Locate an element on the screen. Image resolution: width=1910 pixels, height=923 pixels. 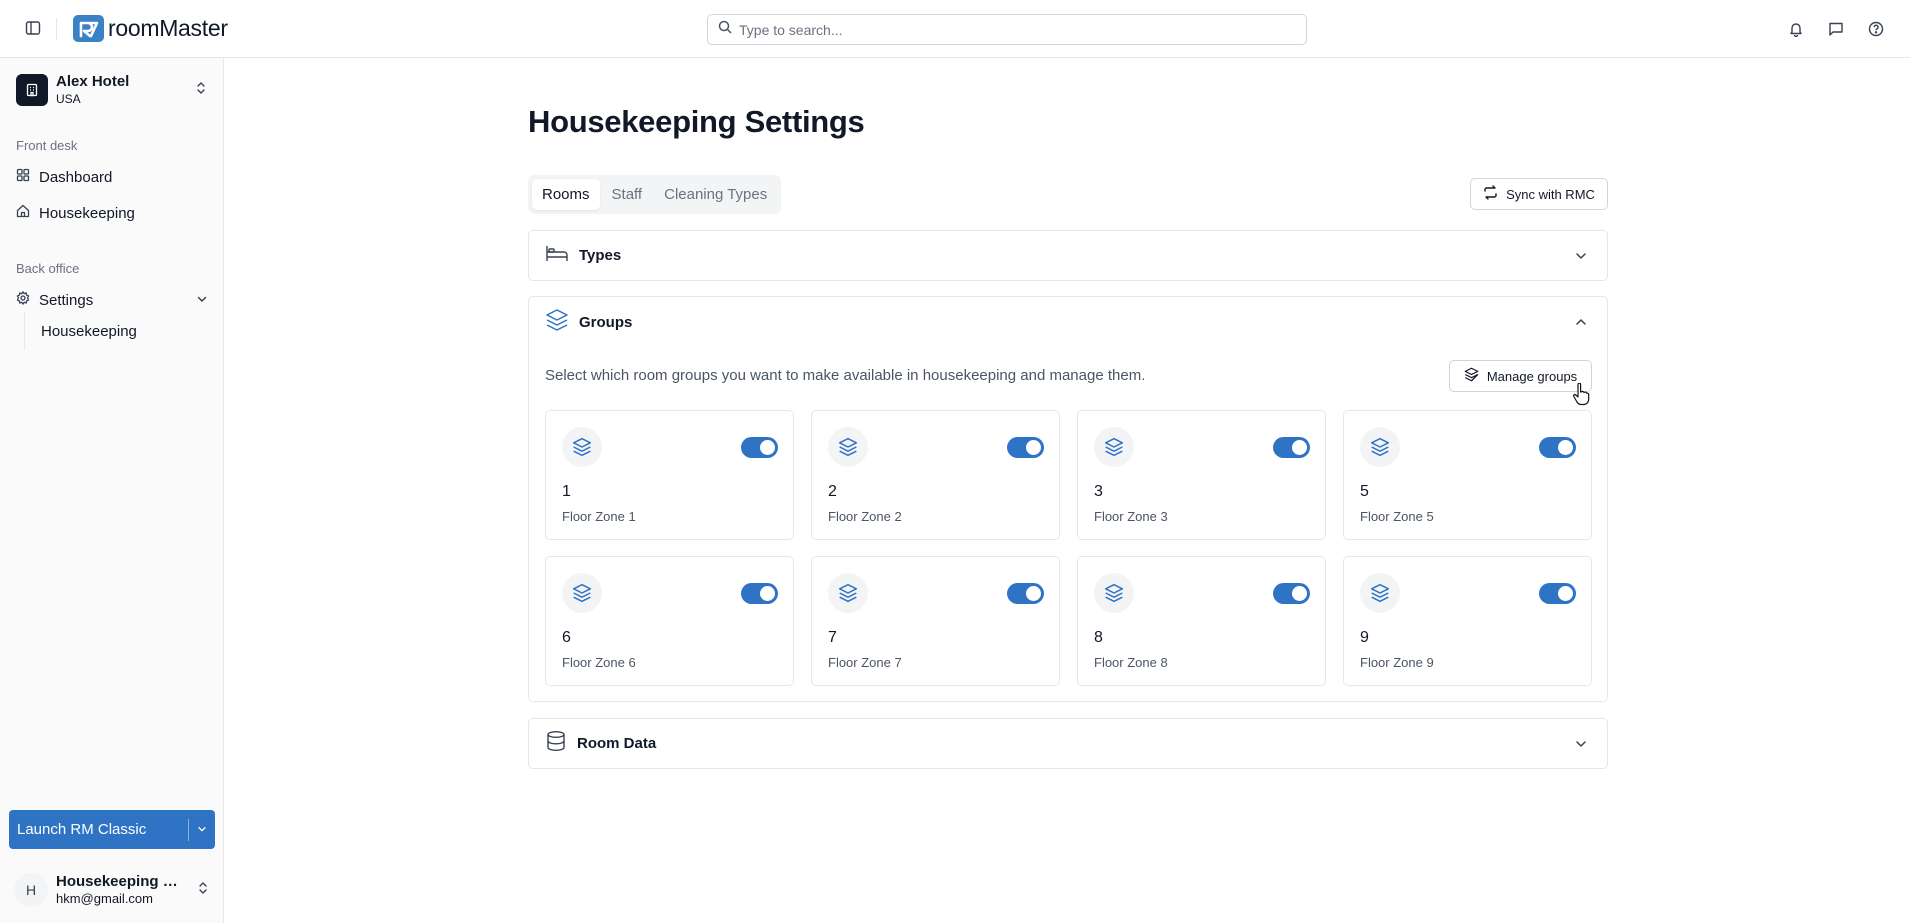
sidebar-item-dashboard: Dashboard is located at coordinates (112, 177).